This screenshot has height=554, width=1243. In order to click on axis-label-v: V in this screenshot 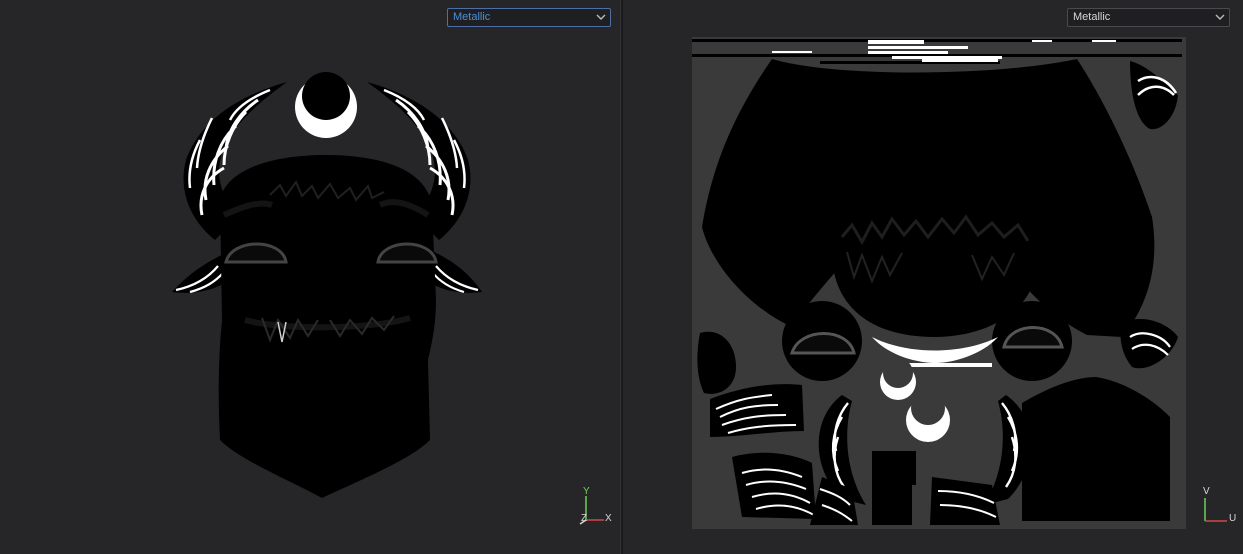, I will do `click(1206, 491)`.